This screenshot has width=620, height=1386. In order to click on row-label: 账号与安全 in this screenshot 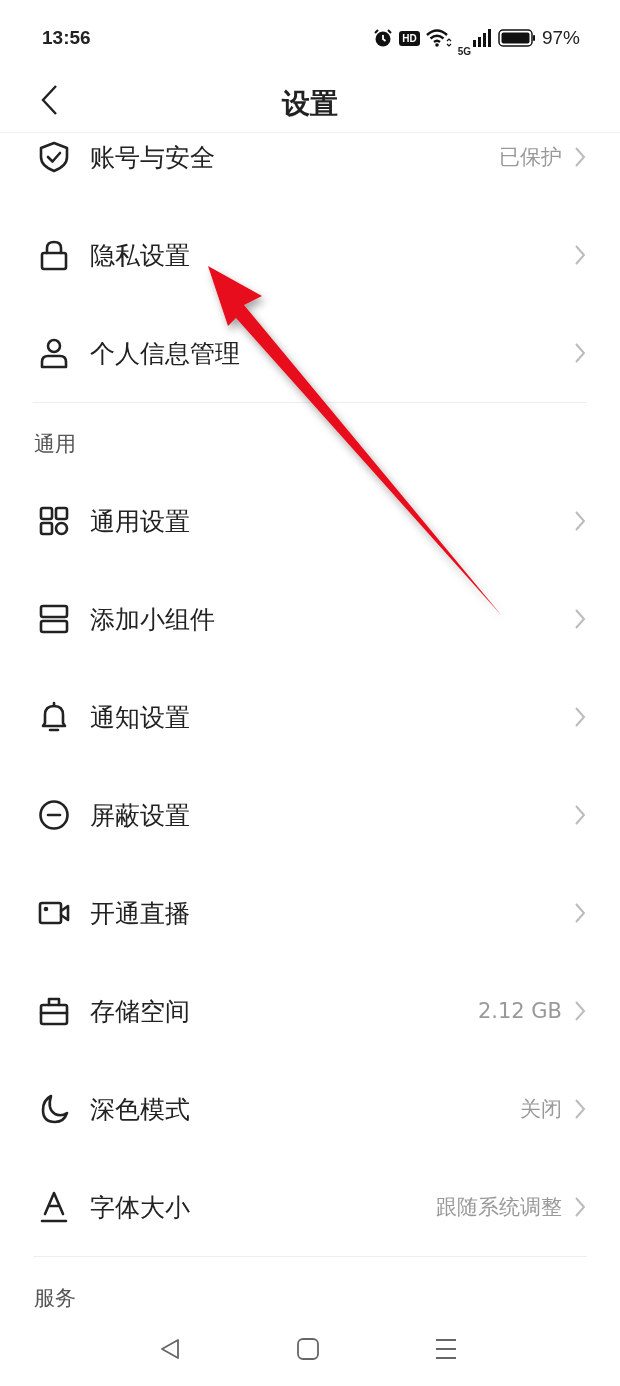, I will do `click(153, 157)`.